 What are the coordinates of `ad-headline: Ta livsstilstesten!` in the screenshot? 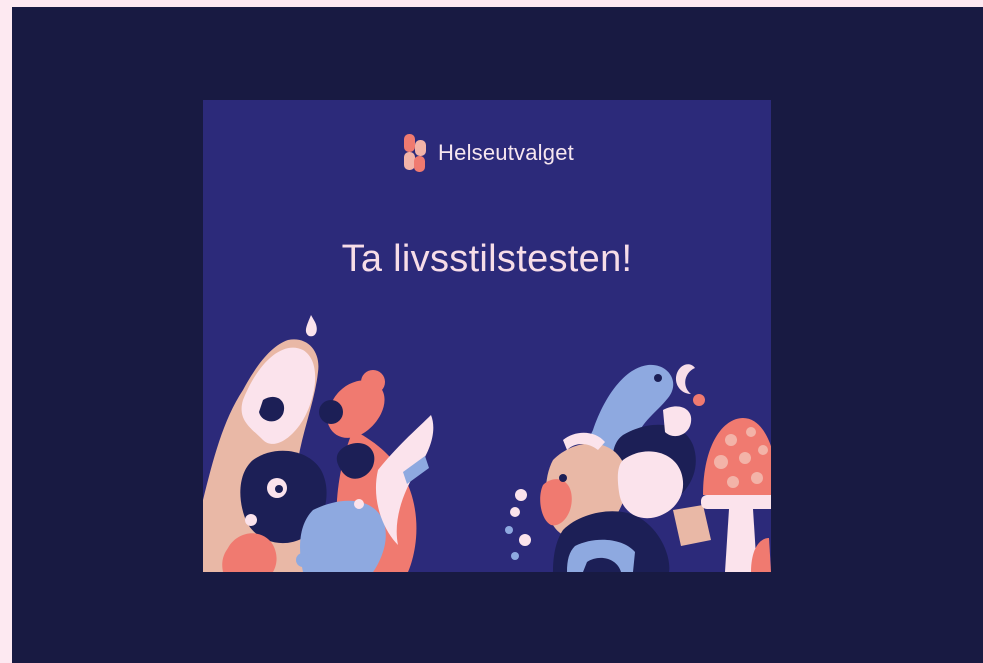 It's located at (487, 259).